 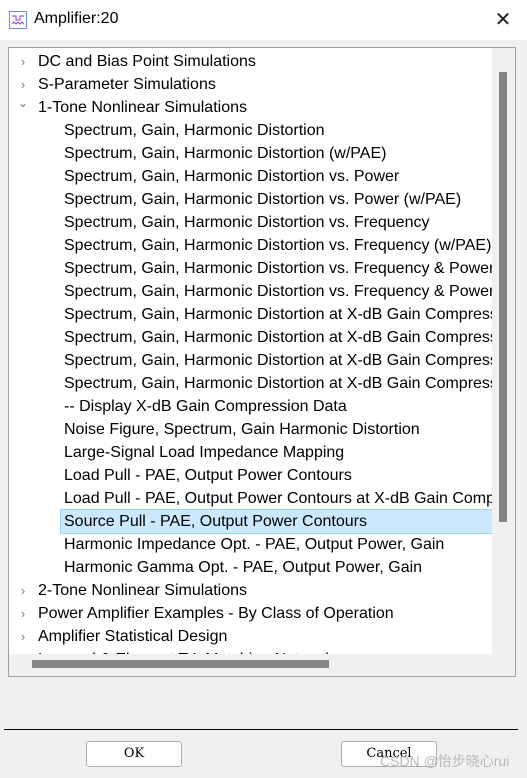 What do you see at coordinates (18, 20) in the screenshot?
I see `schematic-icon` at bounding box center [18, 20].